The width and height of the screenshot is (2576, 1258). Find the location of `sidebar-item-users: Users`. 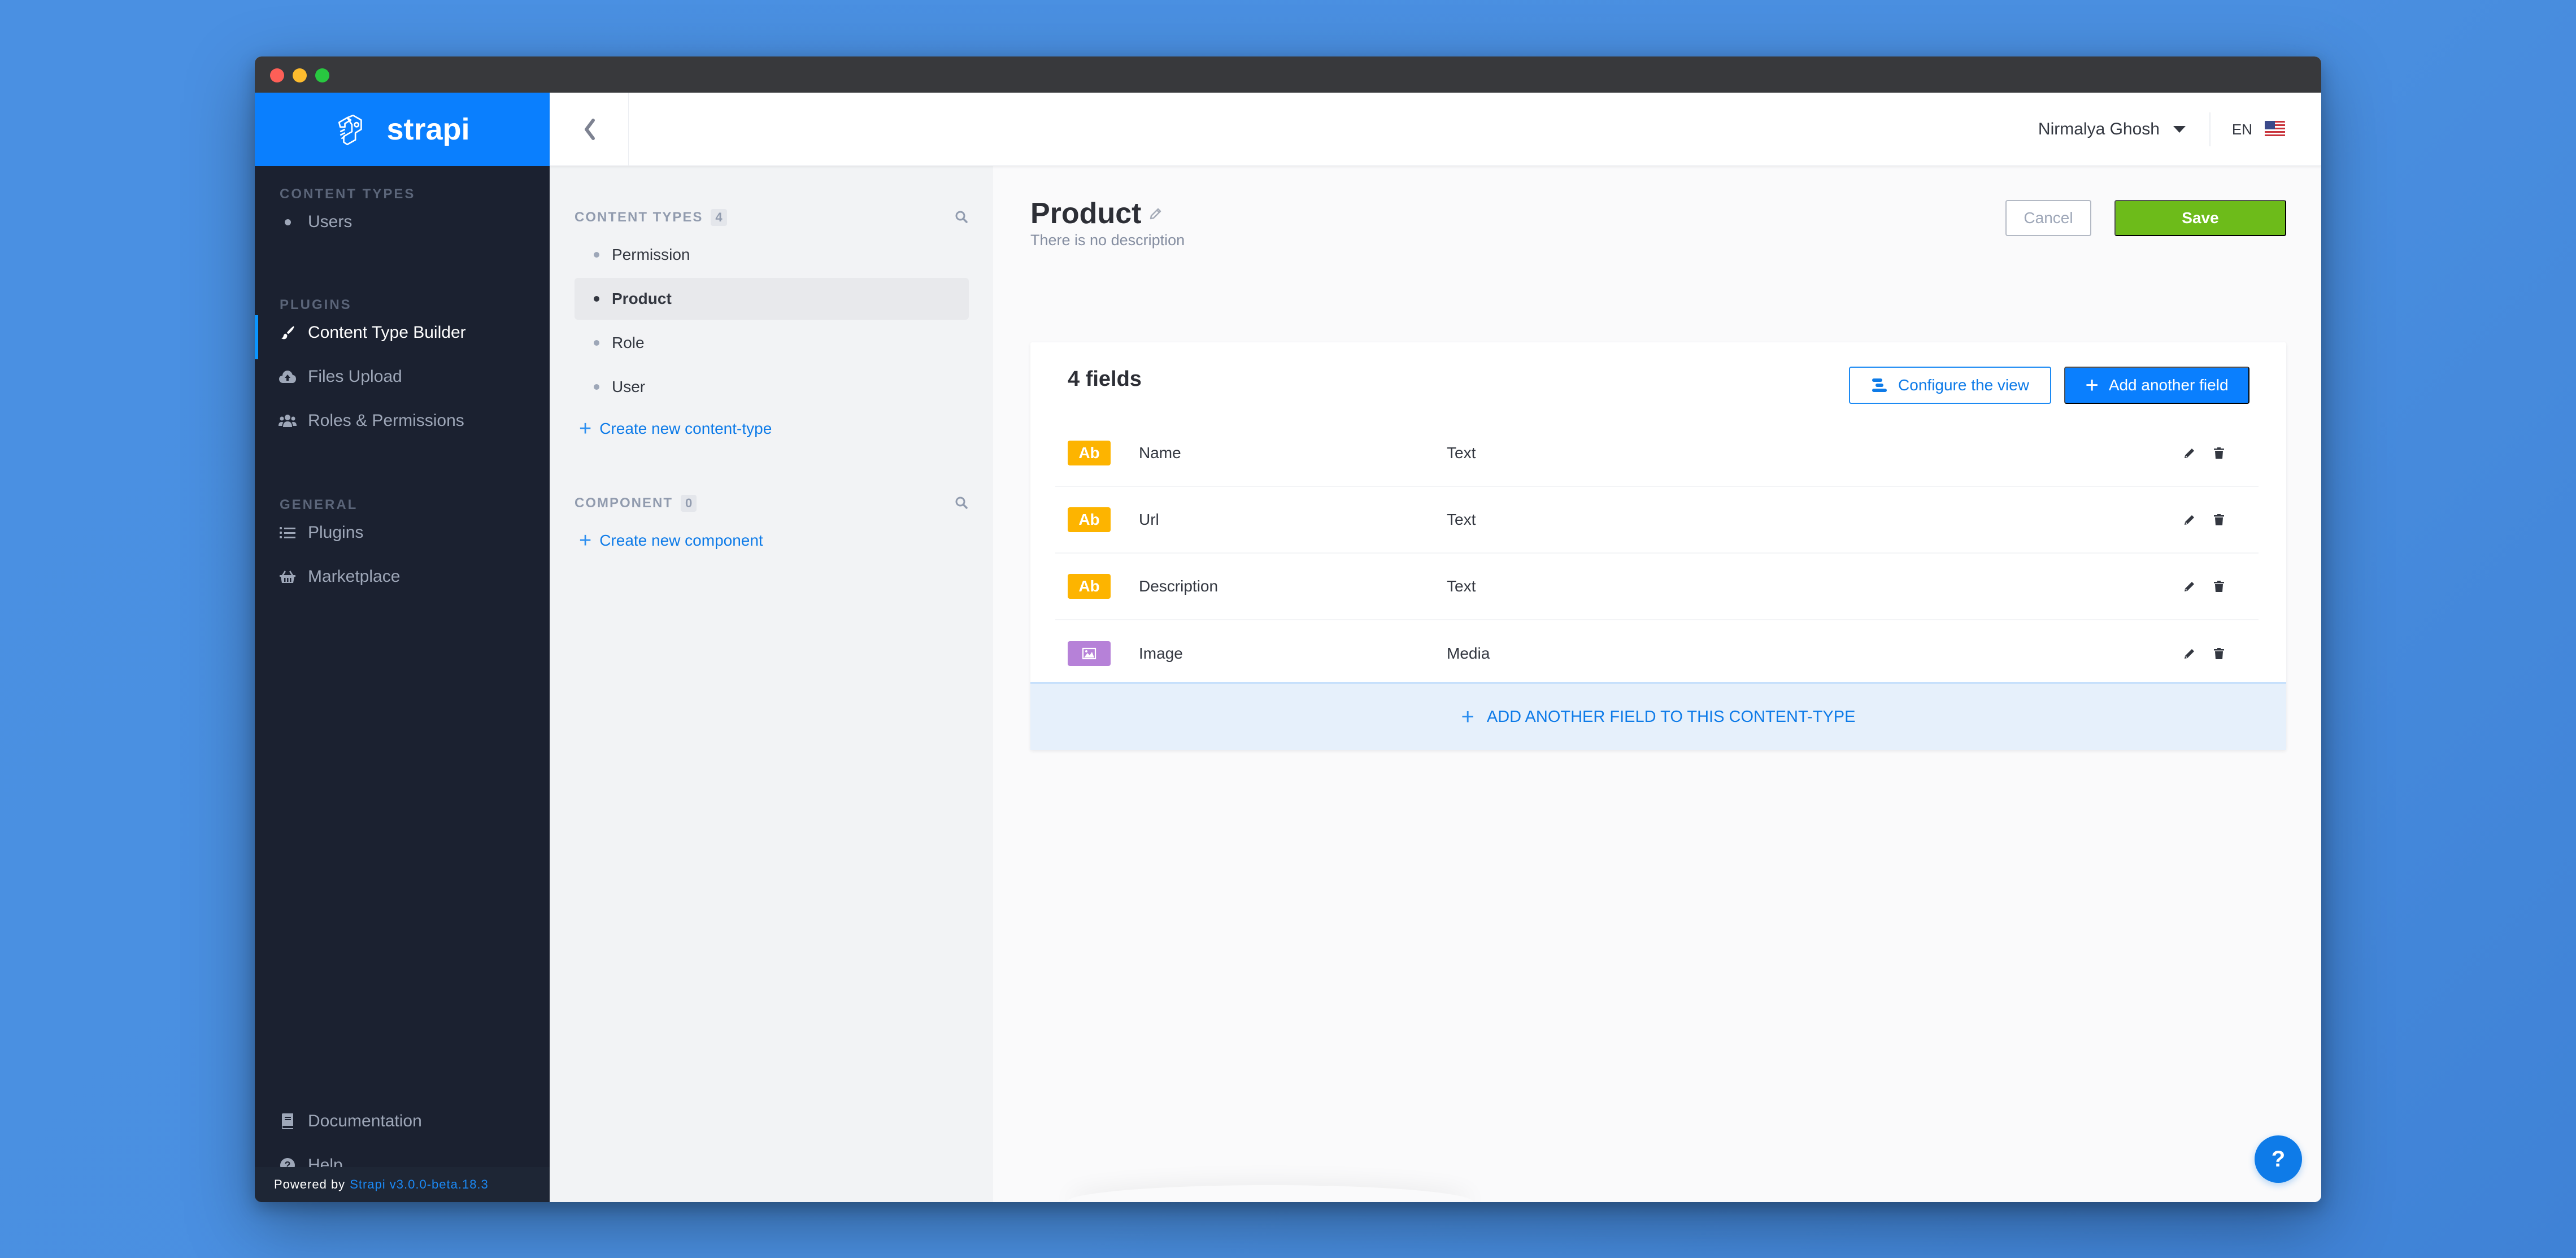

sidebar-item-users: Users is located at coordinates (402, 222).